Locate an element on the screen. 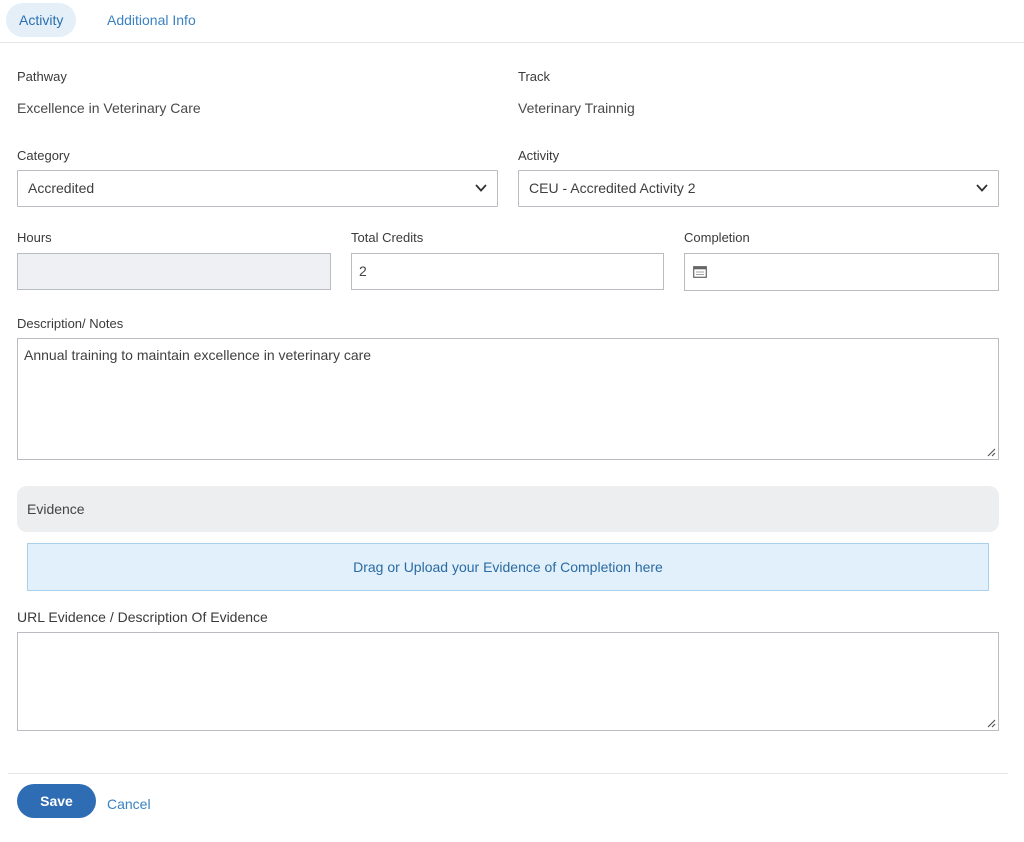 Image resolution: width=1024 pixels, height=842 pixels. category-select: Accredited is located at coordinates (257, 188).